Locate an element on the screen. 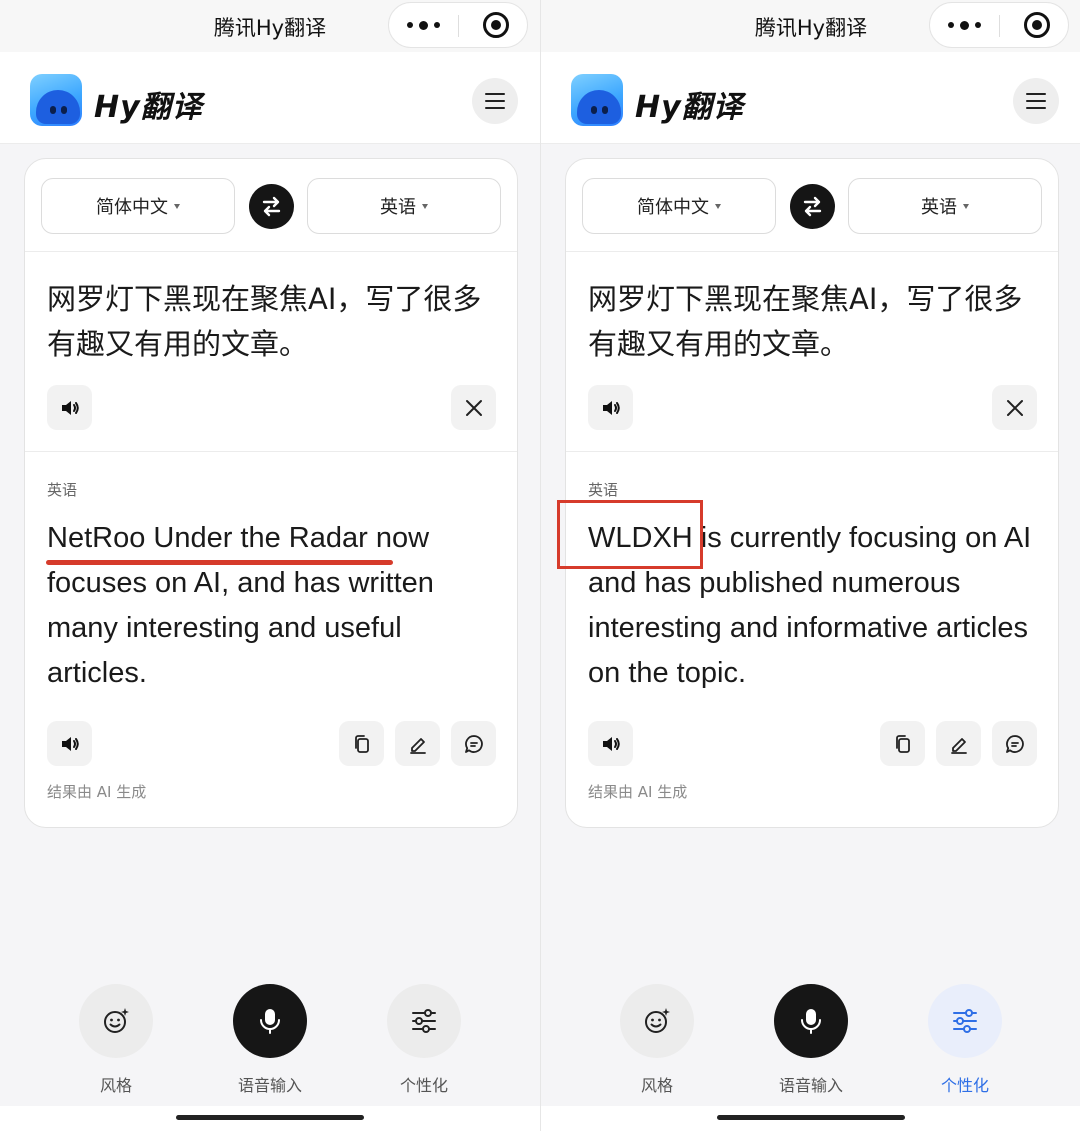  highlight-box is located at coordinates (630, 534).